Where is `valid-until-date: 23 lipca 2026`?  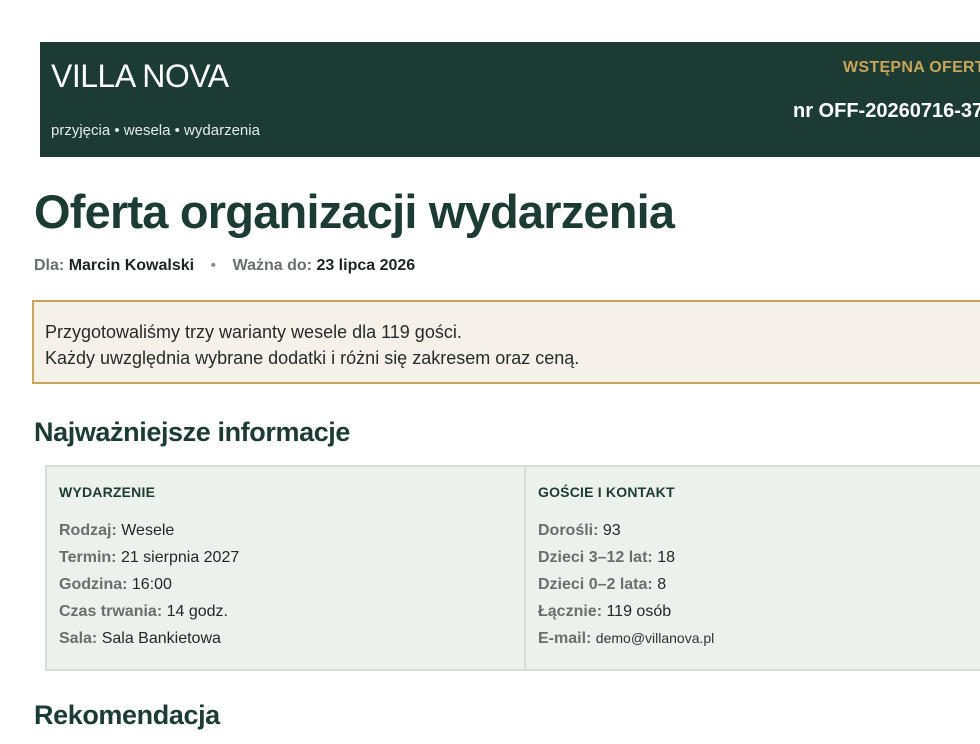
valid-until-date: 23 lipca 2026 is located at coordinates (366, 265).